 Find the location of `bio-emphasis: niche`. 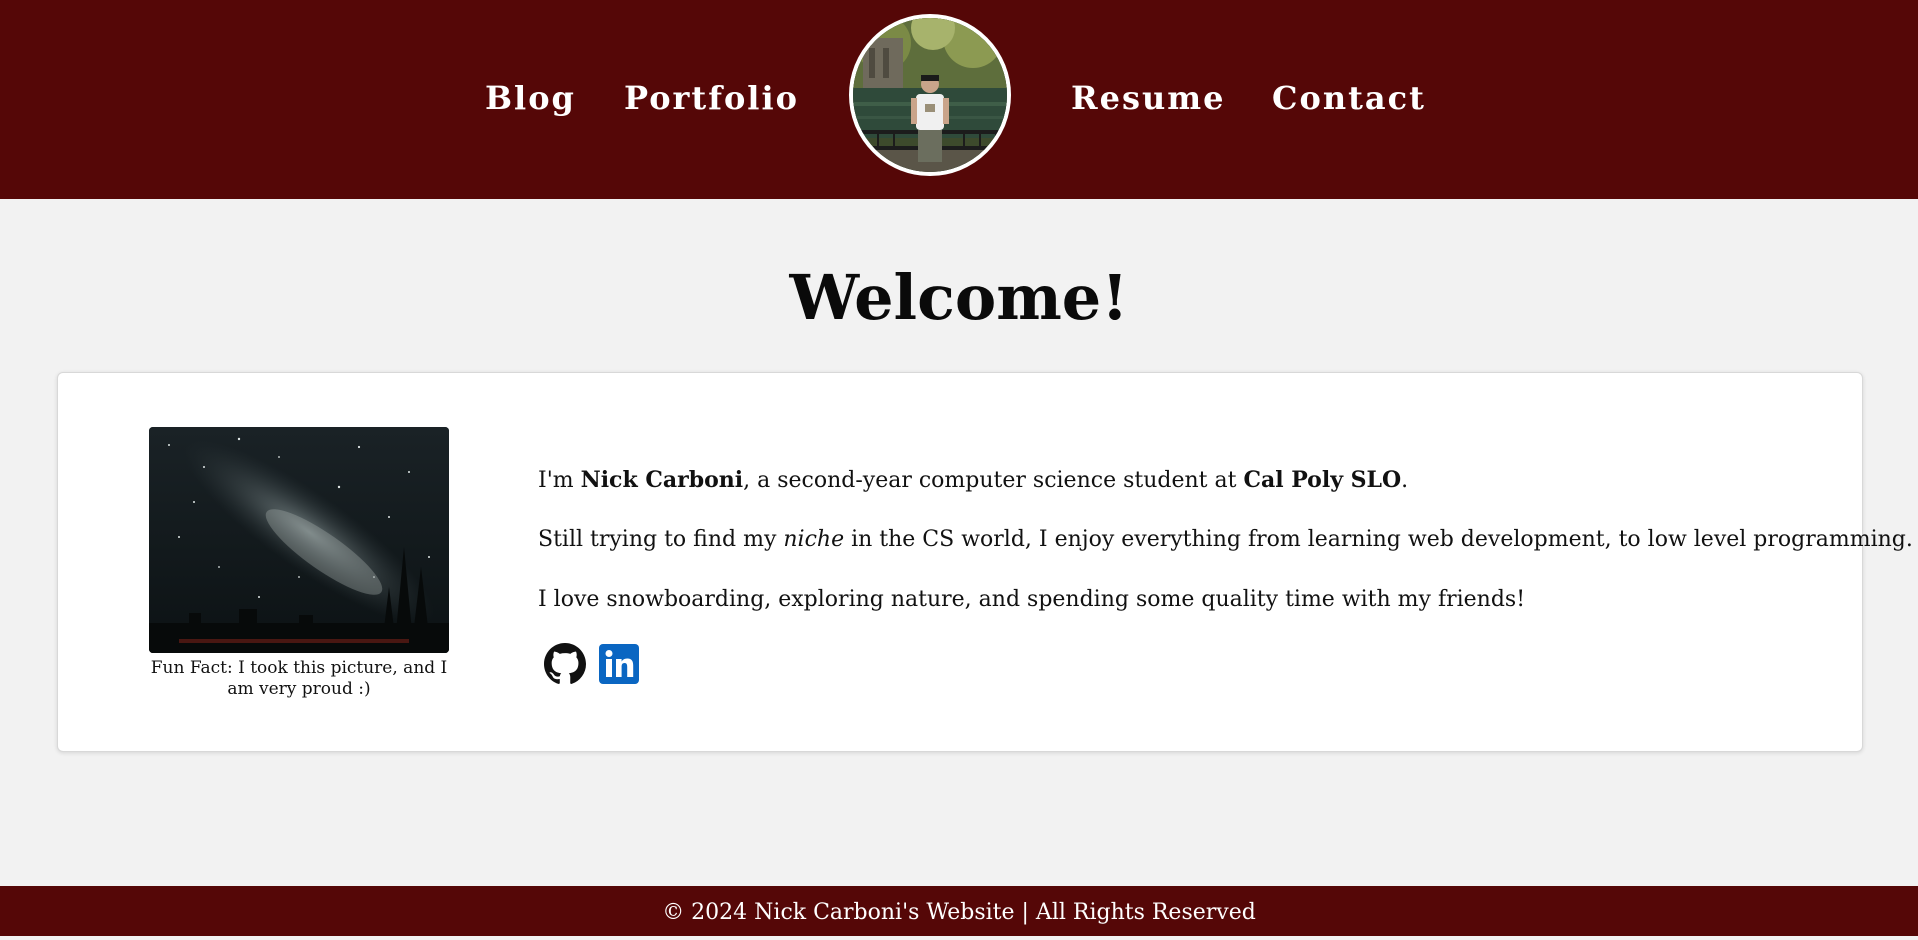

bio-emphasis: niche is located at coordinates (814, 539).